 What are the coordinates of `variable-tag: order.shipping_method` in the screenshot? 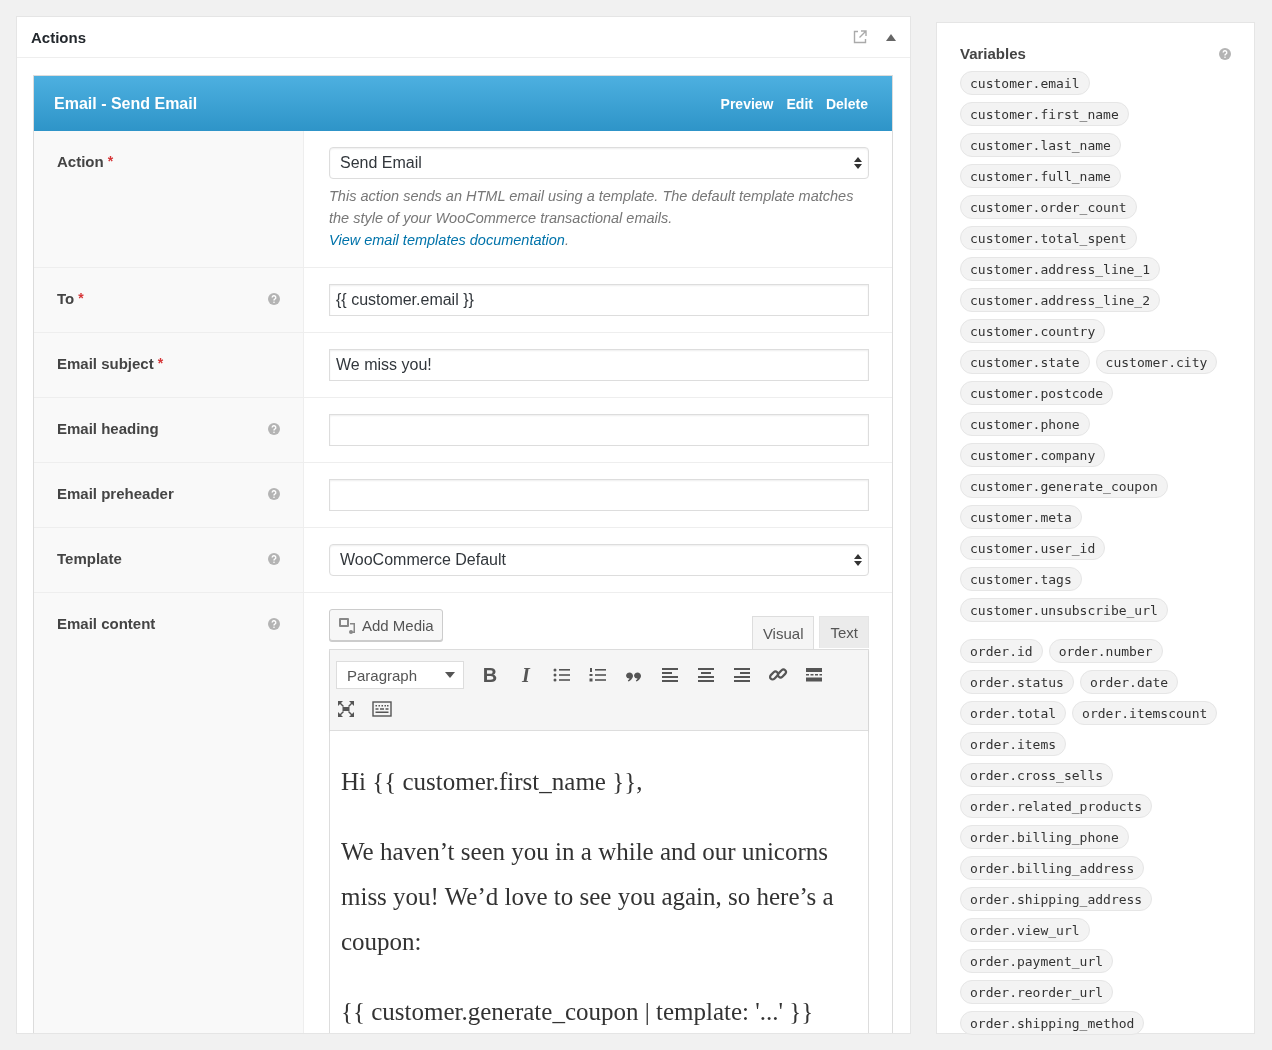 It's located at (1052, 1023).